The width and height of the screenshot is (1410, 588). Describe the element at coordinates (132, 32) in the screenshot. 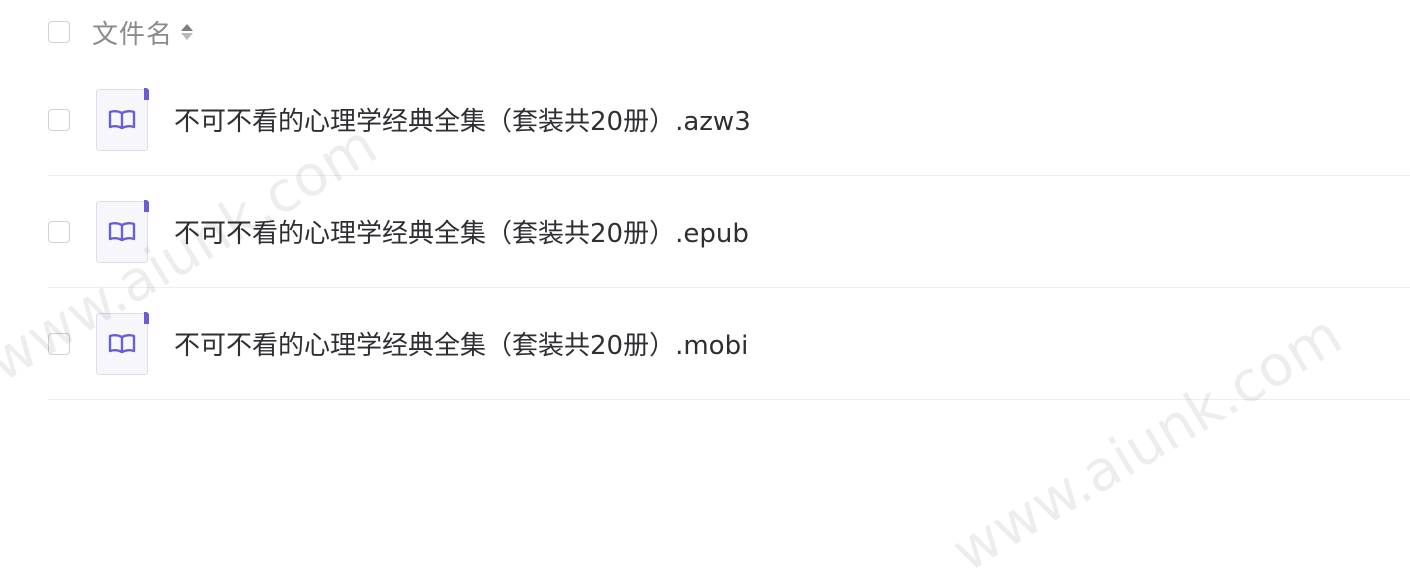

I see `column-header-filename: 文件名` at that location.